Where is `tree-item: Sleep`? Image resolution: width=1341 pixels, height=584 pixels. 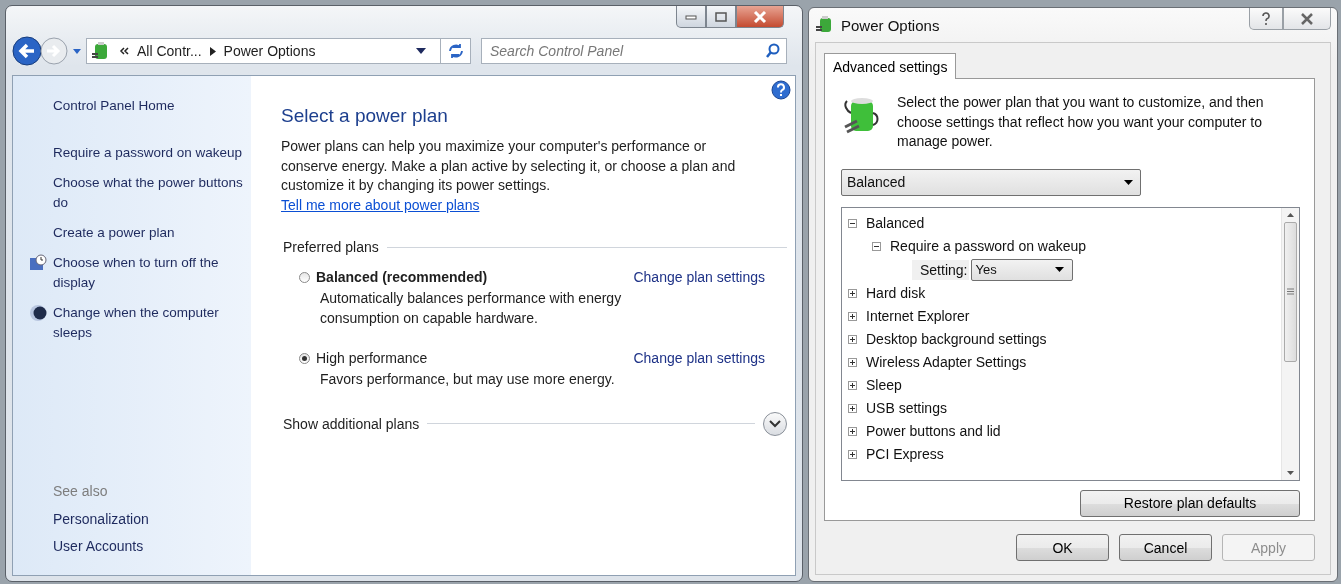
tree-item: Sleep is located at coordinates (884, 385).